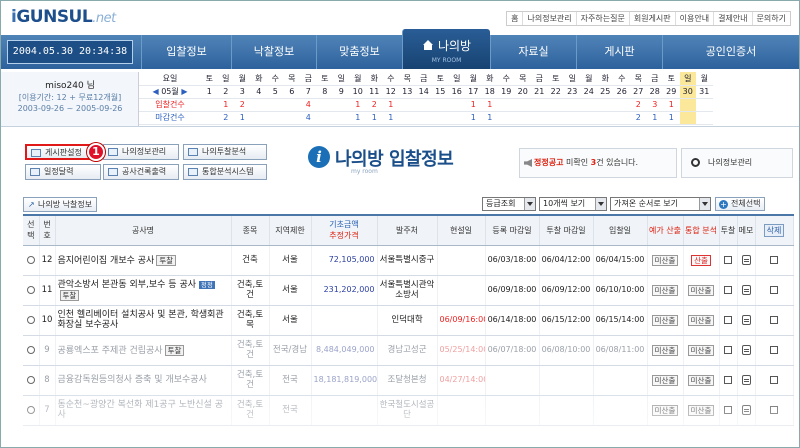  I want to click on row-name-link: 음지어린이집 개보수 공사, so click(106, 261).